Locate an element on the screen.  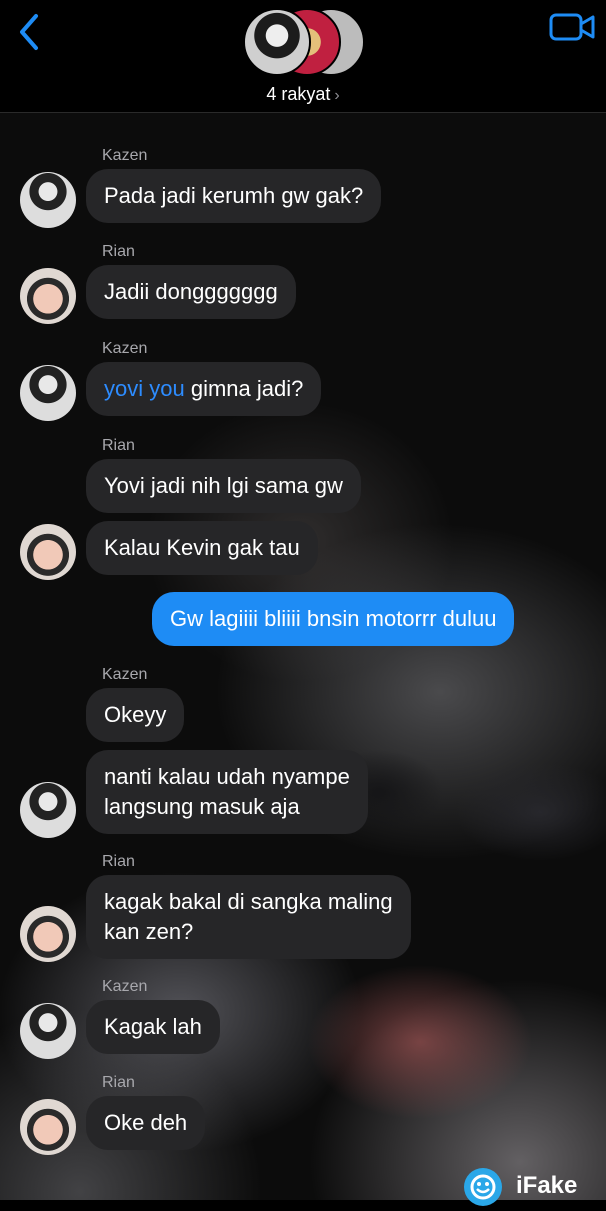
chevron-left-icon is located at coordinates (30, 32).